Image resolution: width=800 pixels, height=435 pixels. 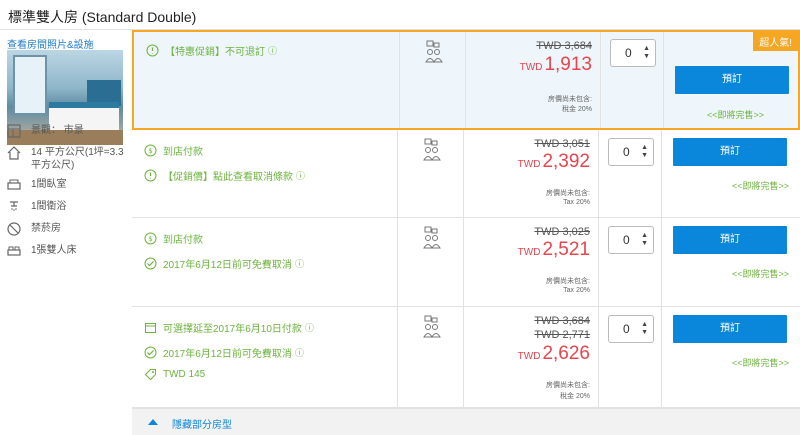 What do you see at coordinates (553, 249) in the screenshot?
I see `current-price: TWD 2,521` at bounding box center [553, 249].